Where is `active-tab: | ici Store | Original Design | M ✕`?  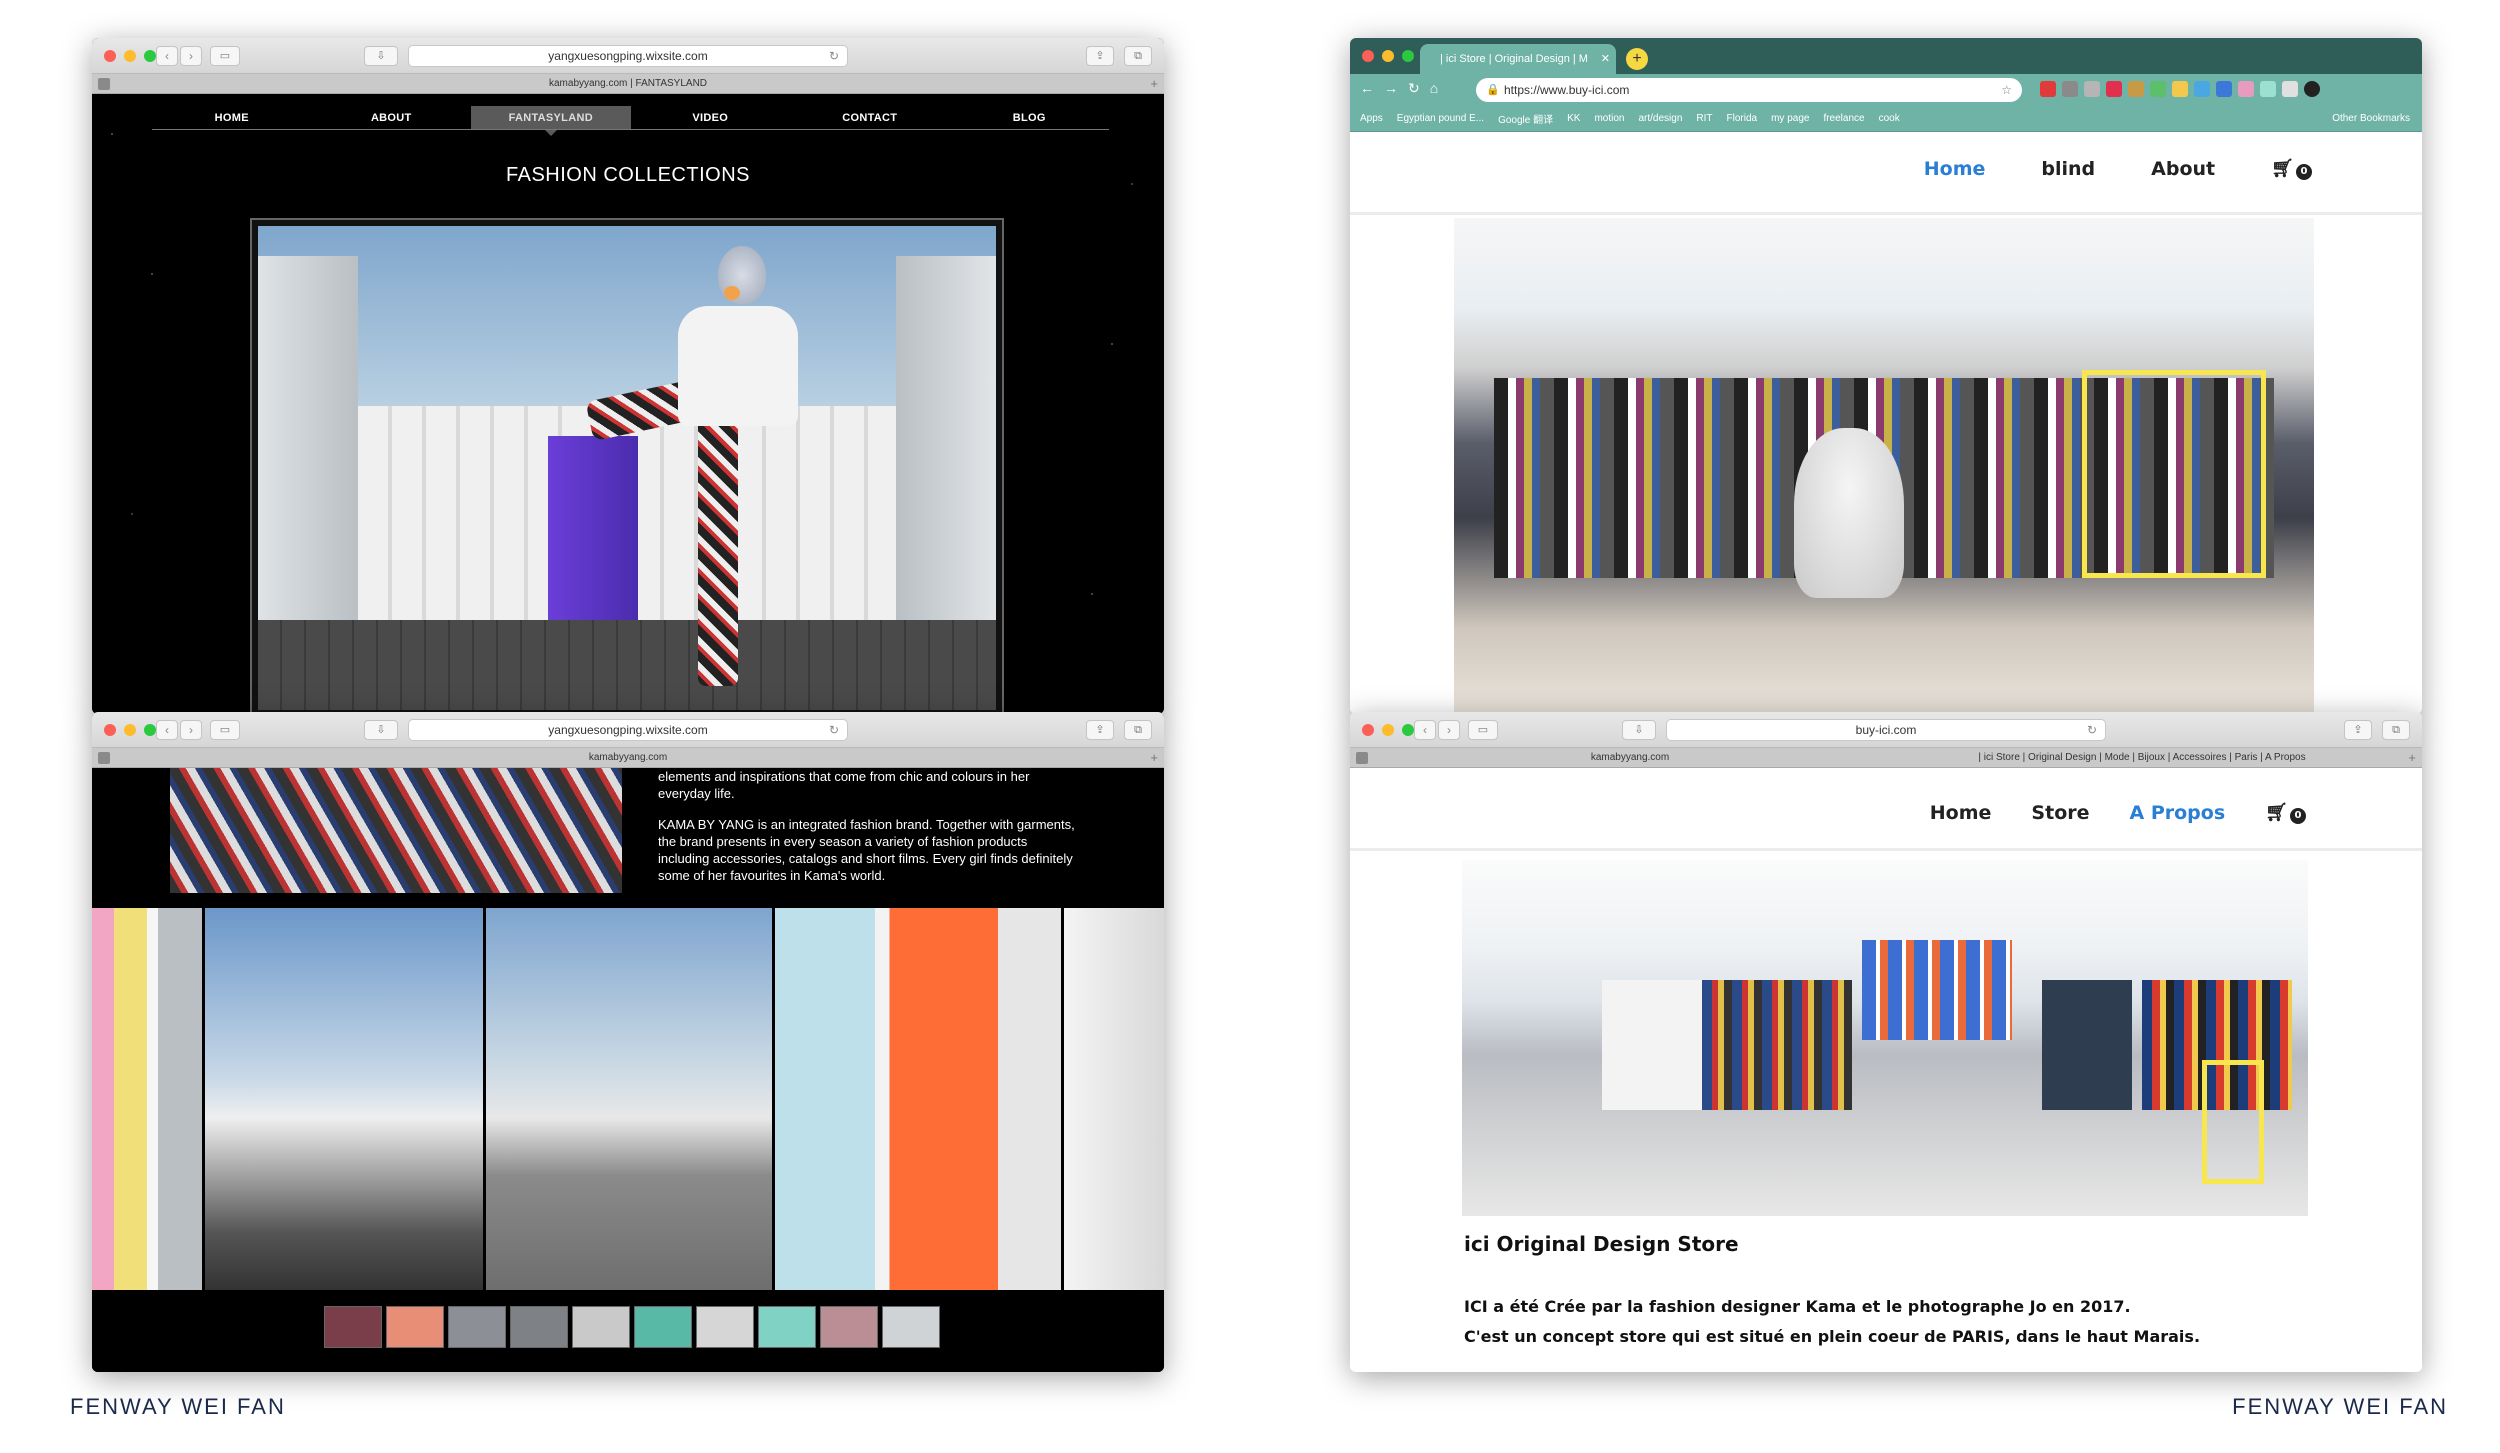
active-tab: | ici Store | Original Design | M ✕ is located at coordinates (1518, 59).